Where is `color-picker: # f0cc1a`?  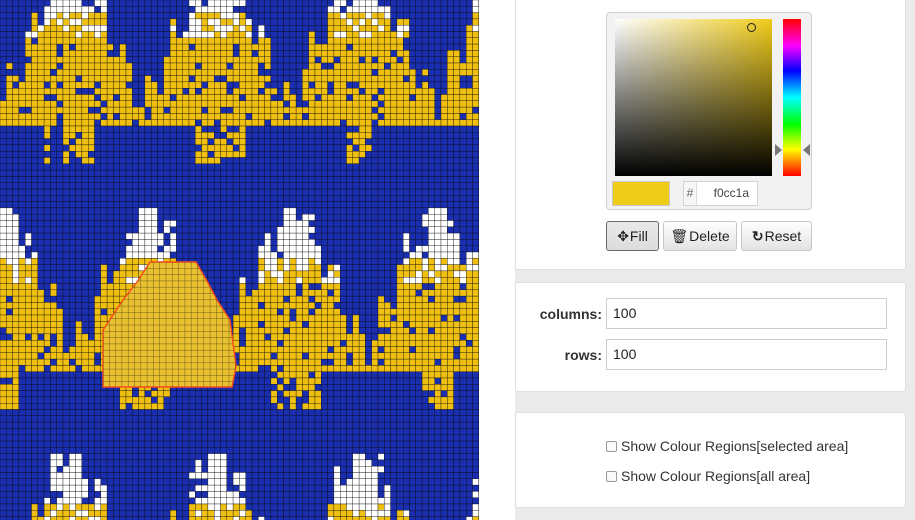 color-picker: # f0cc1a is located at coordinates (709, 111).